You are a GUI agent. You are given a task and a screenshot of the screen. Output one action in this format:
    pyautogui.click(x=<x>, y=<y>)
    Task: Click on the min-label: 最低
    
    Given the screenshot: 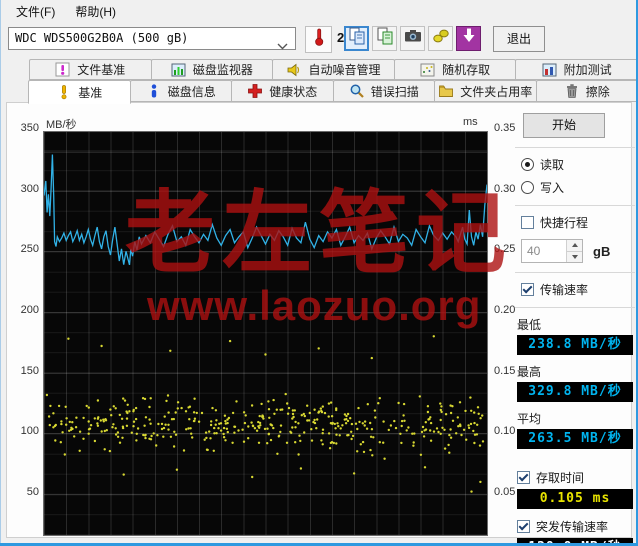 What is the action you would take?
    pyautogui.click(x=529, y=325)
    